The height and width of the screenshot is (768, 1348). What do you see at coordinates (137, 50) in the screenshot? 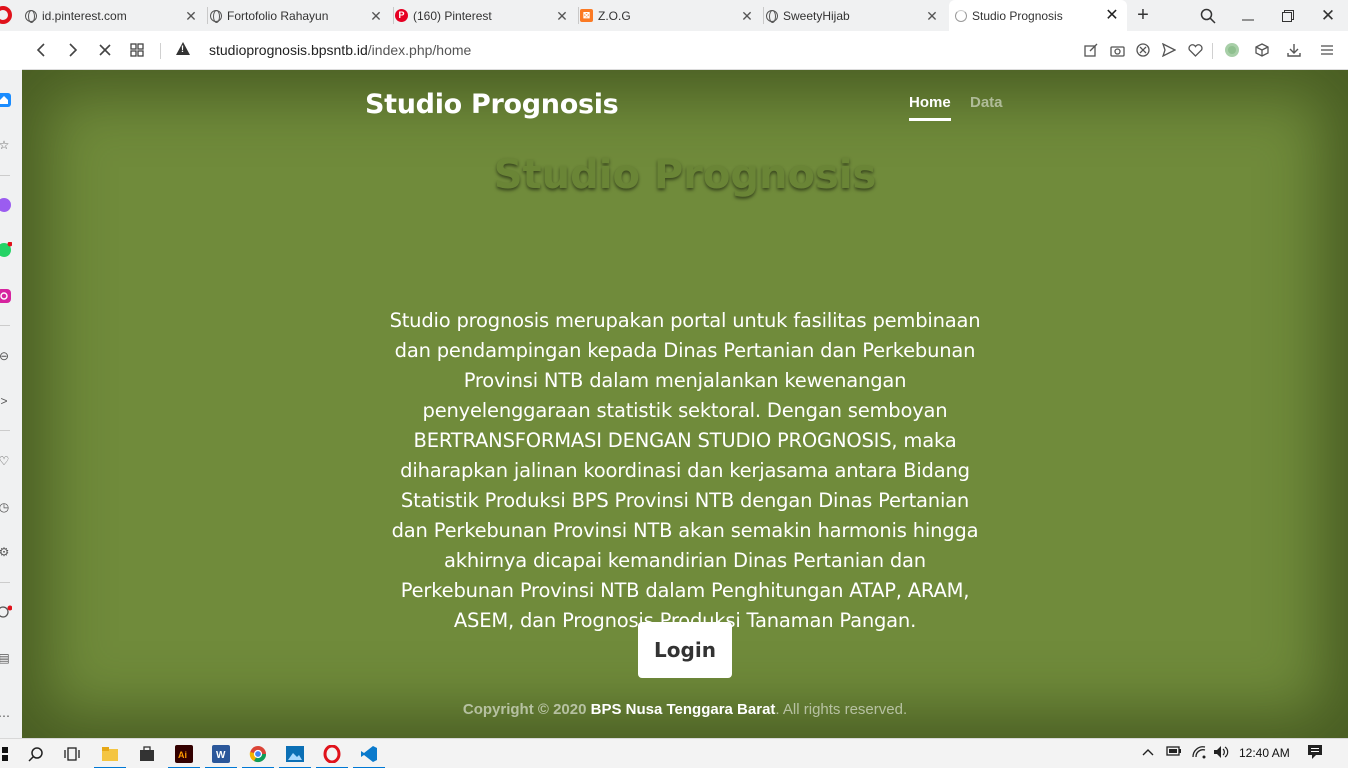
I see `tab-overview-icon` at bounding box center [137, 50].